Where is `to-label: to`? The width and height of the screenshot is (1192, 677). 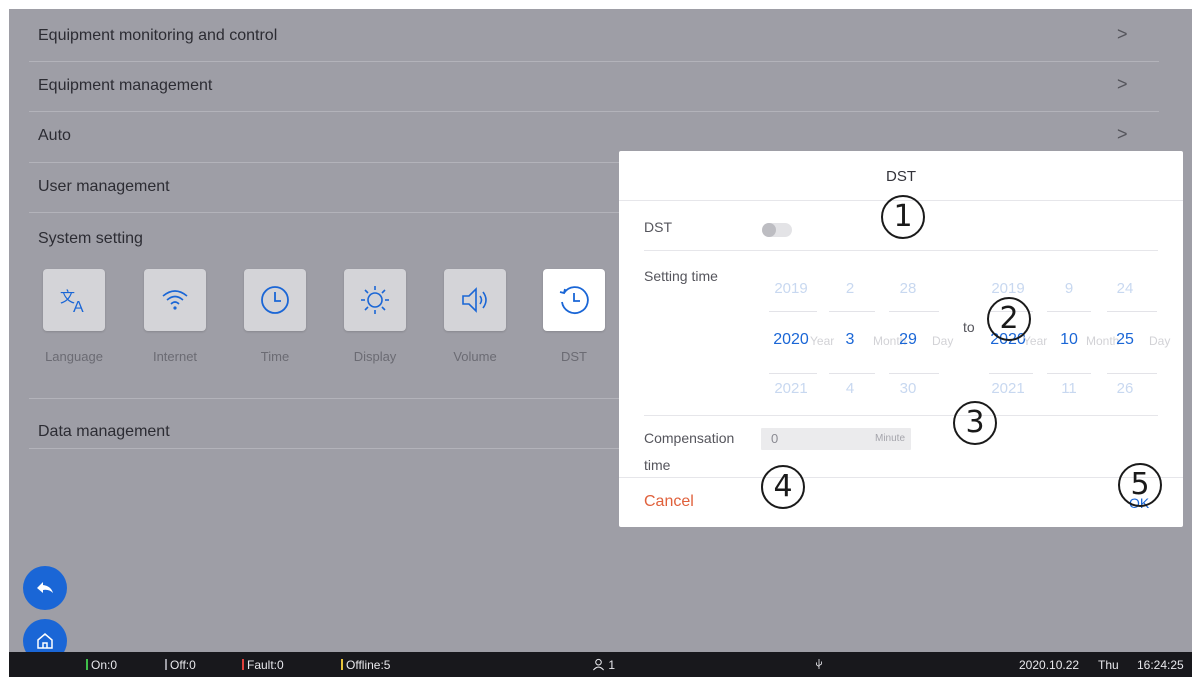
to-label: to is located at coordinates (969, 327).